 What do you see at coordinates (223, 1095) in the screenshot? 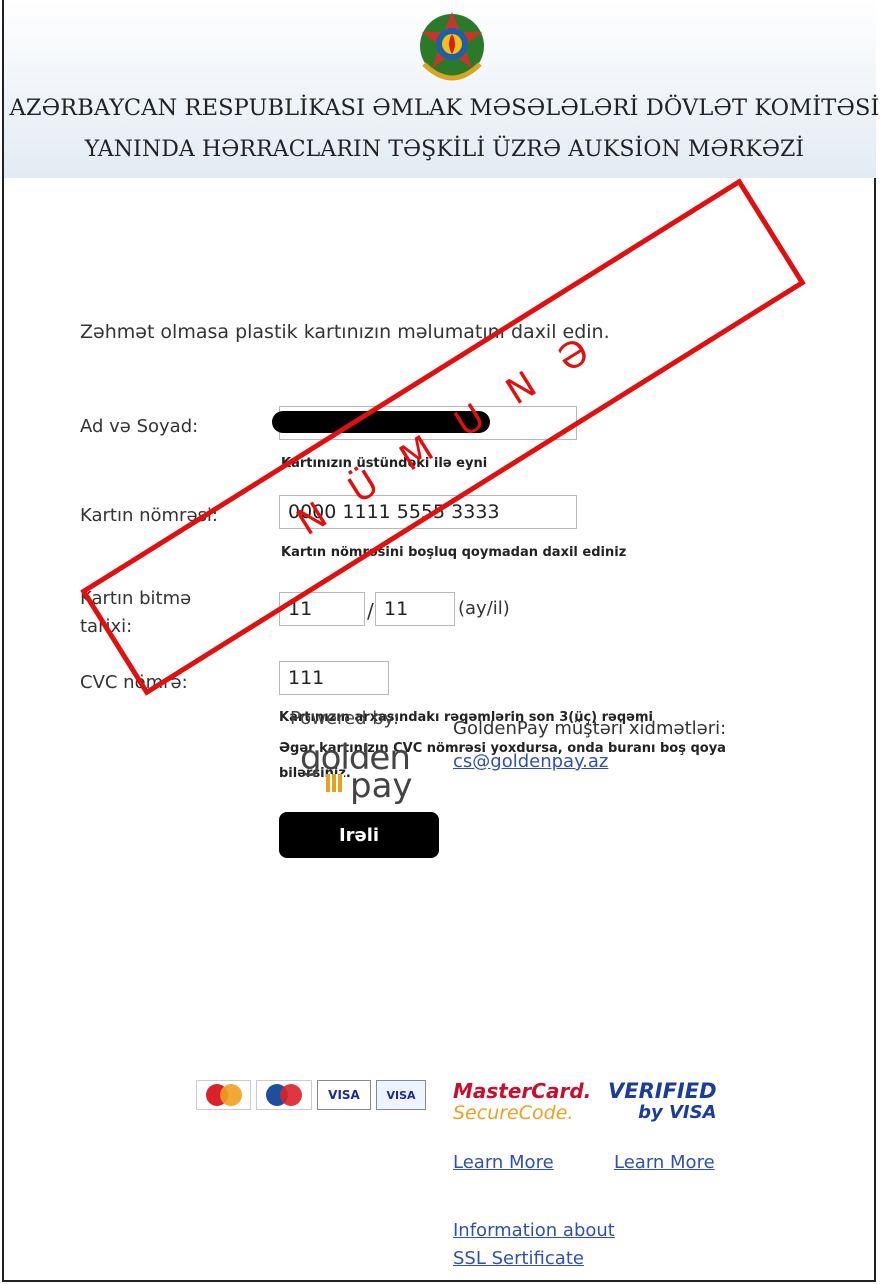
I see `maestro-card-icon` at bounding box center [223, 1095].